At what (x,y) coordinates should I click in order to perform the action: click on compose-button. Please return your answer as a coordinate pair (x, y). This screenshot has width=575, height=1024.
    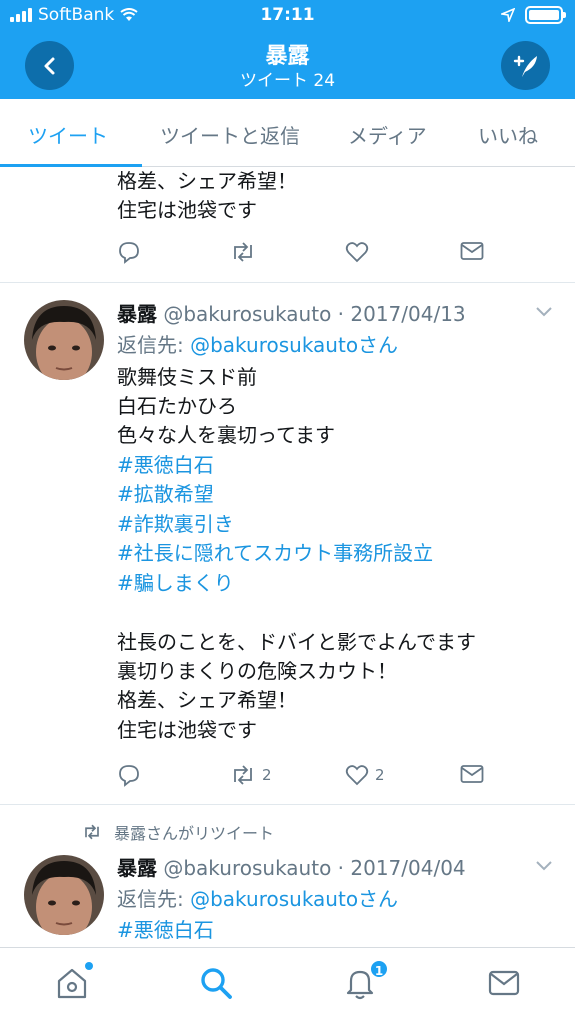
    Looking at the image, I should click on (525, 65).